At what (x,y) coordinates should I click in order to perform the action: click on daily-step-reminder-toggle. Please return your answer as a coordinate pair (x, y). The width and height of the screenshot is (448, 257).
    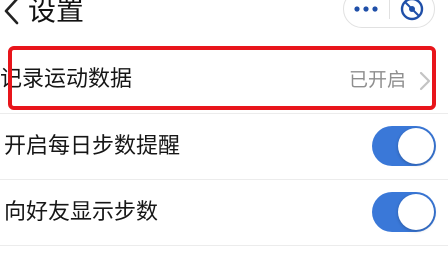
    Looking at the image, I should click on (404, 146).